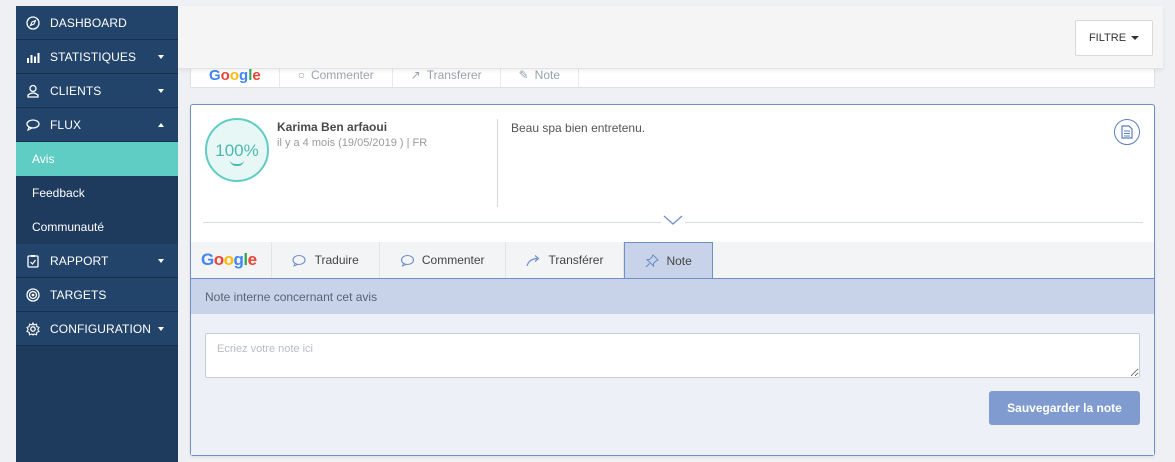 This screenshot has height=462, width=1175. What do you see at coordinates (33, 125) in the screenshot?
I see `chat-bubbles-icon` at bounding box center [33, 125].